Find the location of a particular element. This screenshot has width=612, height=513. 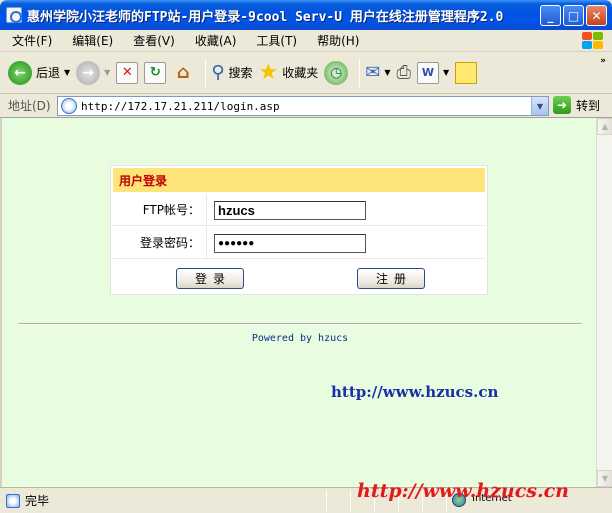

messenger-button is located at coordinates (466, 72).